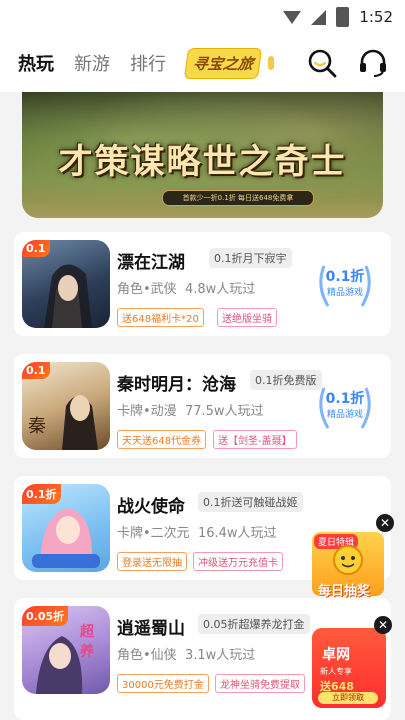 The image size is (405, 720). What do you see at coordinates (344, 591) in the screenshot?
I see `lottery-label: 每日抽奖` at bounding box center [344, 591].